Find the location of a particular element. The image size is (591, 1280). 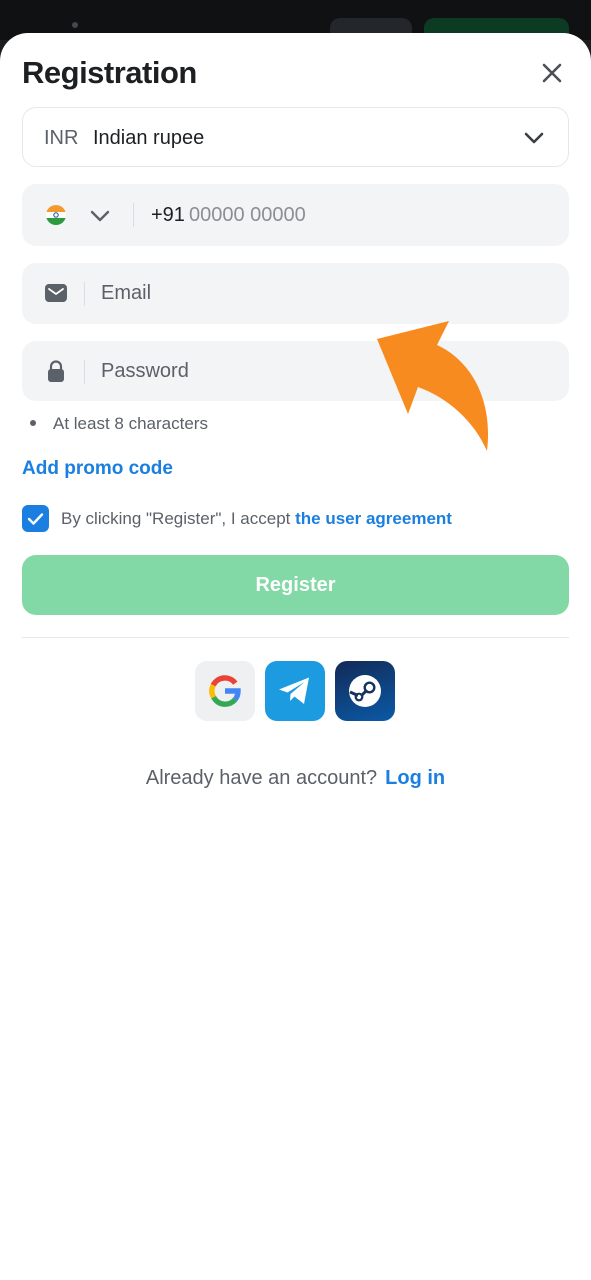

user-agreement-link: the user agreement is located at coordinates (373, 518).